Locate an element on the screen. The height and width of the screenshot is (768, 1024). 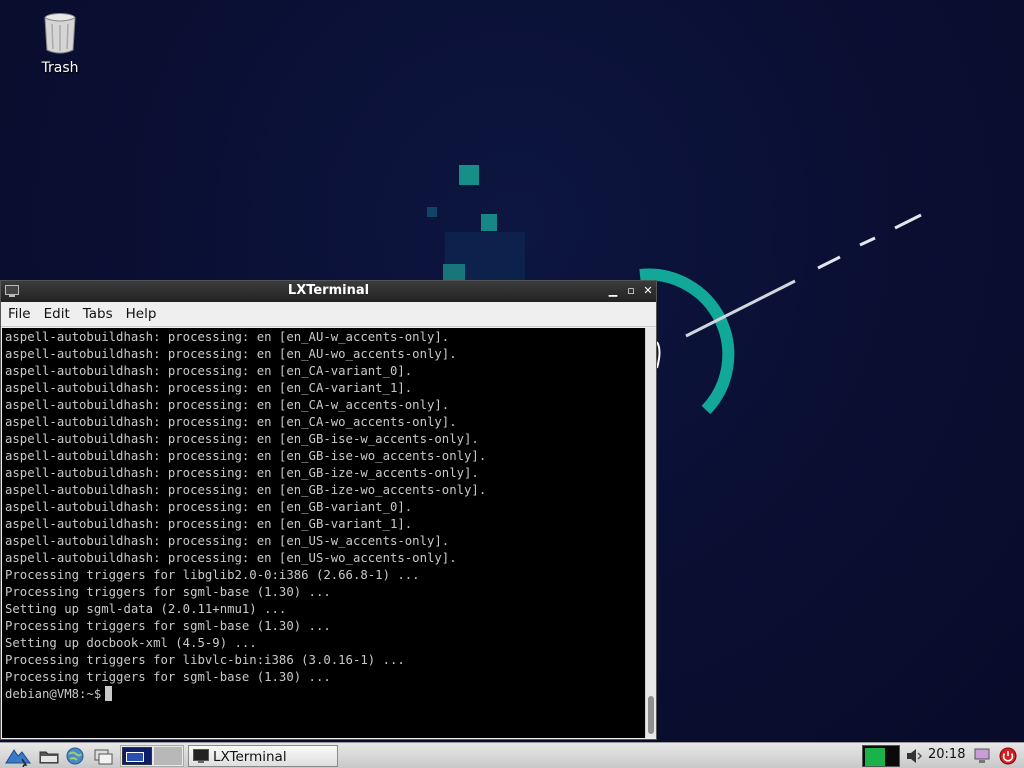
lock-screen-icon is located at coordinates (982, 756).